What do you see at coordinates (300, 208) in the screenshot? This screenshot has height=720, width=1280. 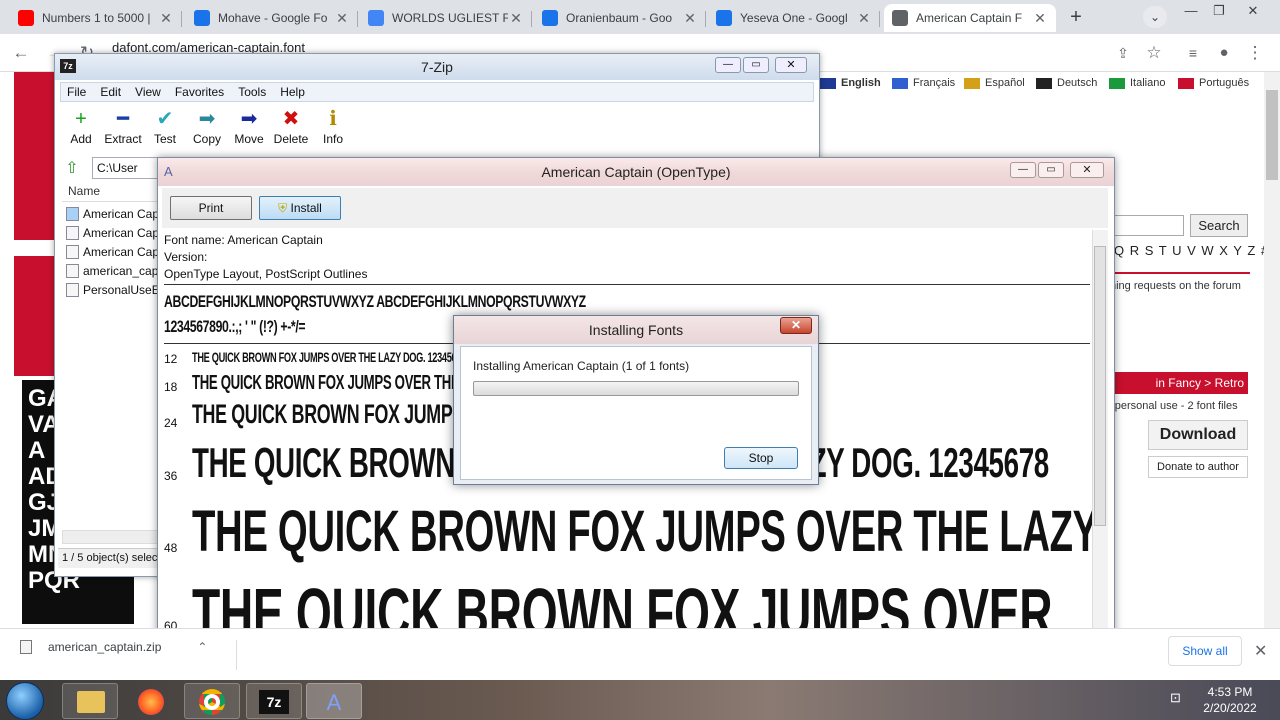 I see `install-button: ⛨ Install` at bounding box center [300, 208].